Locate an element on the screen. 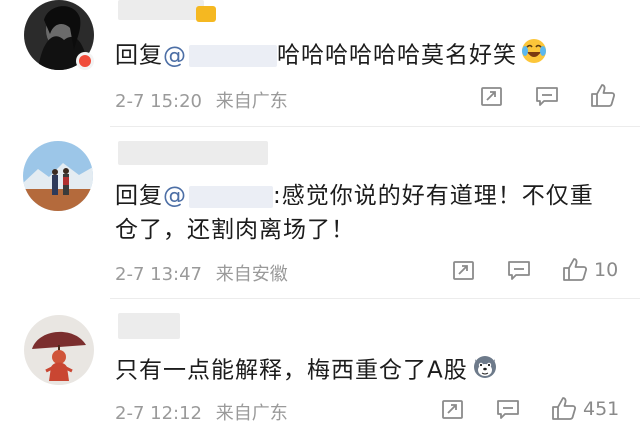 This screenshot has width=640, height=425. laughing-tears-emoji-icon is located at coordinates (534, 56).